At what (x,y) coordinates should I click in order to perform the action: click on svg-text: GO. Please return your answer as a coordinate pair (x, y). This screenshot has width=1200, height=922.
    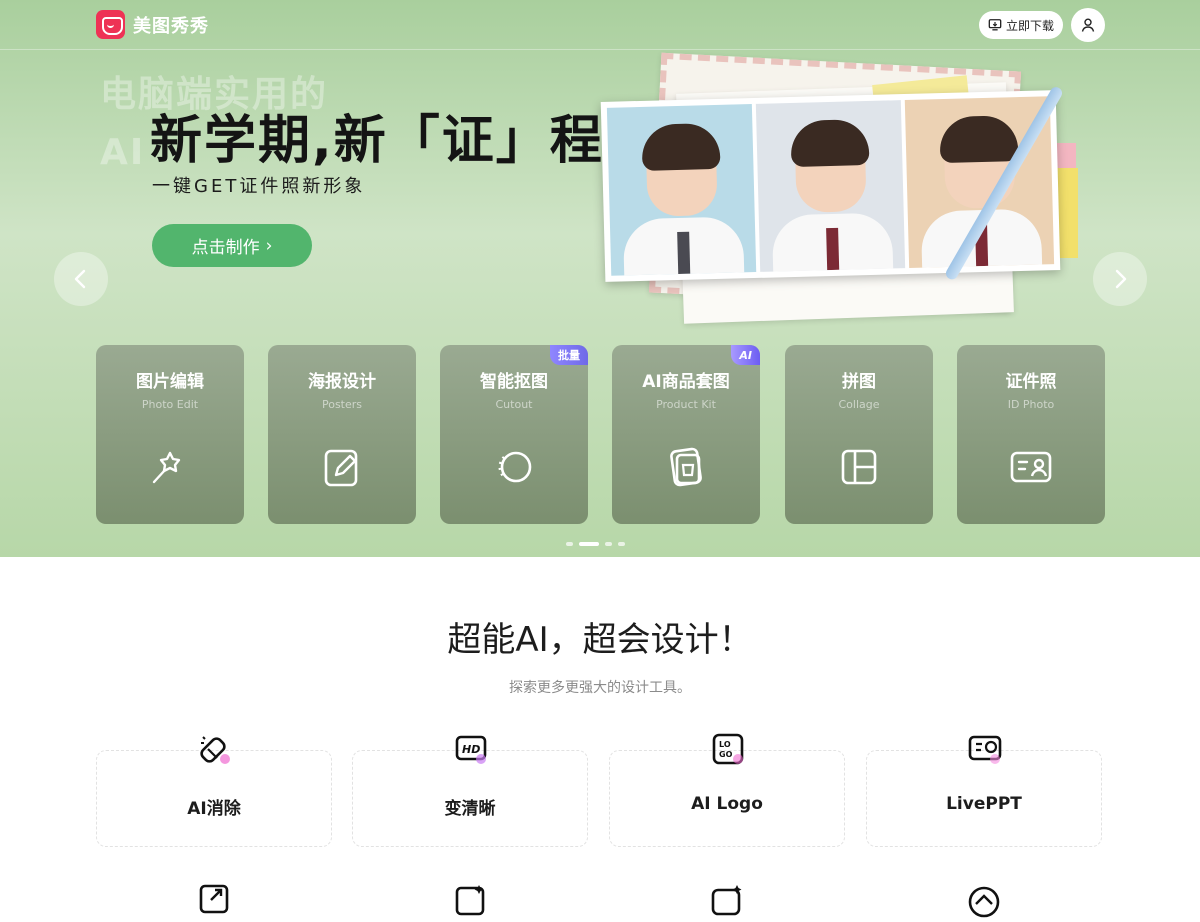
    Looking at the image, I should click on (726, 754).